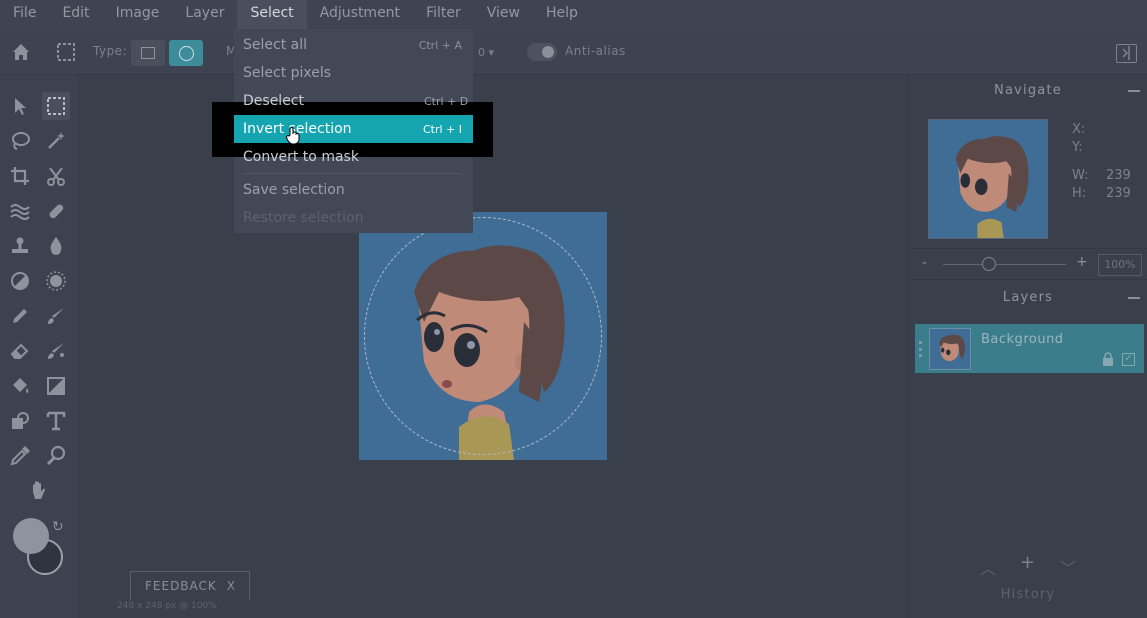  What do you see at coordinates (273, 101) in the screenshot?
I see `menu-item-deselect: Deselect` at bounding box center [273, 101].